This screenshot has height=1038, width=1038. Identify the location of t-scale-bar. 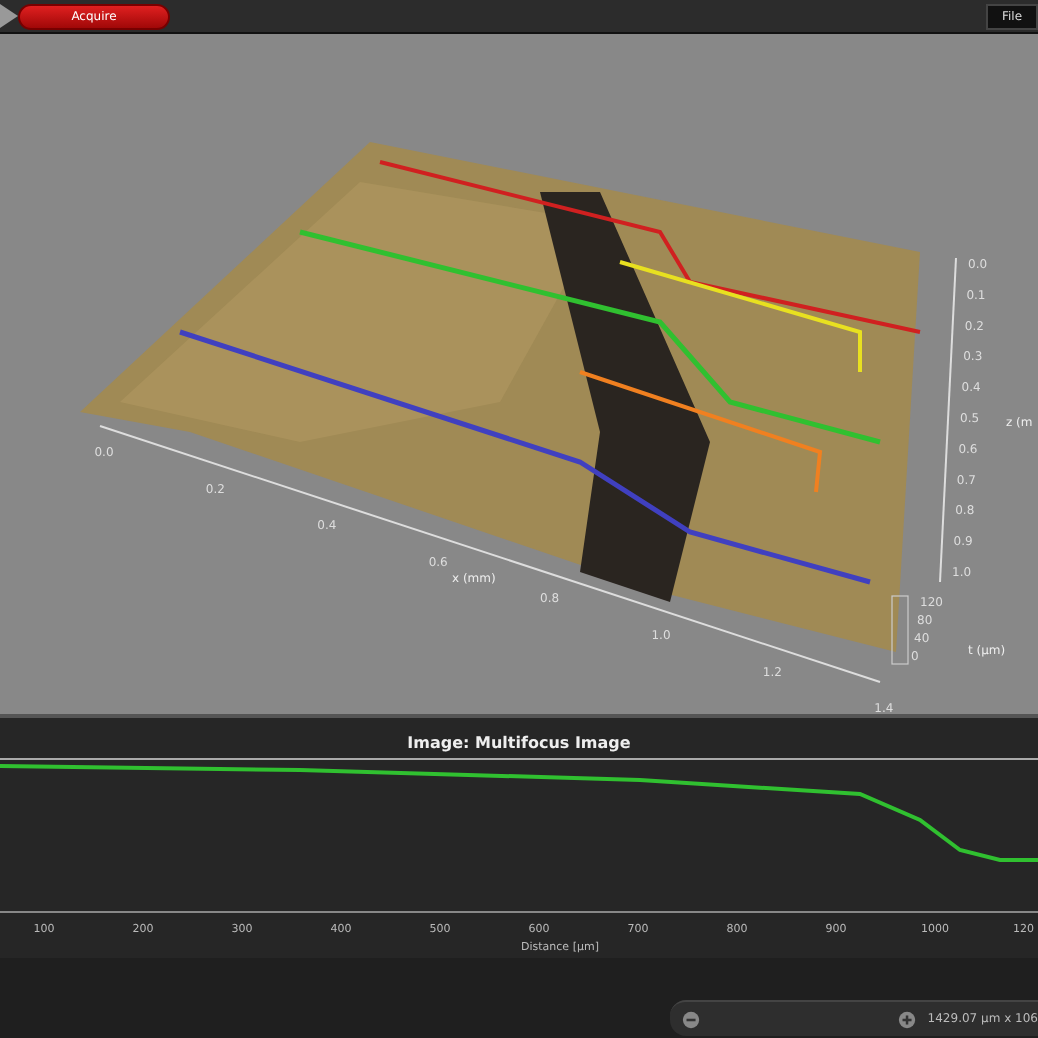
(900, 630).